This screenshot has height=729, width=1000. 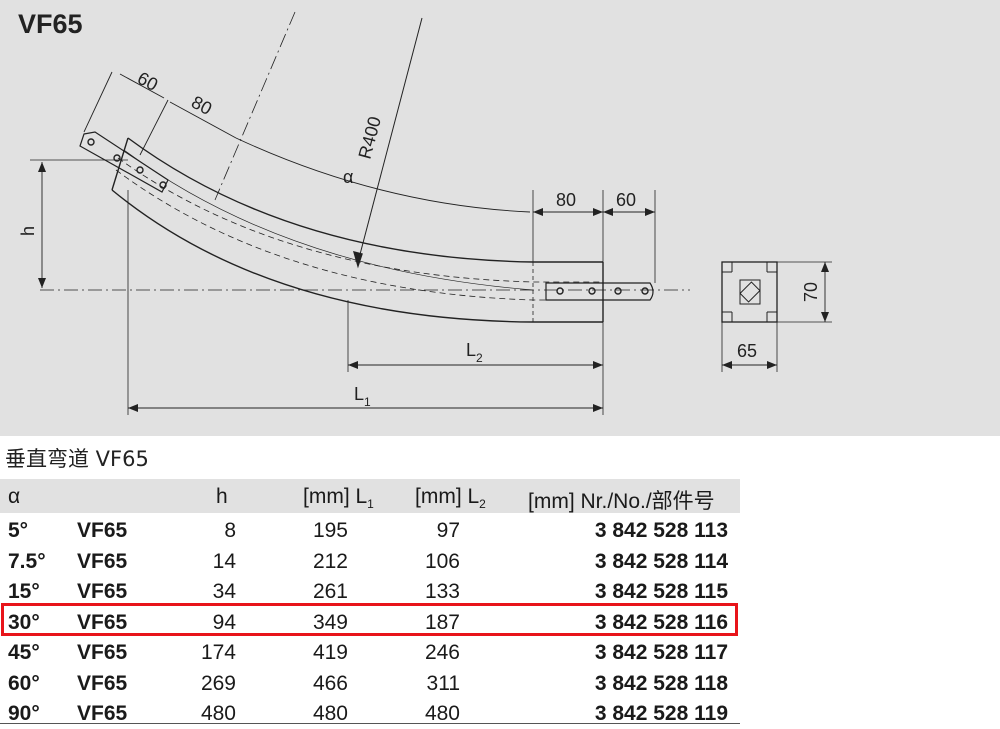 I want to click on table-caption: 垂直弯道 VF65, so click(x=77, y=459).